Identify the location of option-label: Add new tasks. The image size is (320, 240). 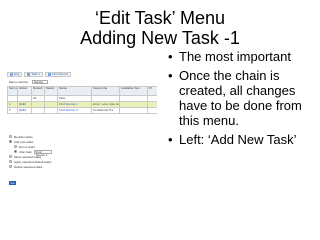
(24, 141).